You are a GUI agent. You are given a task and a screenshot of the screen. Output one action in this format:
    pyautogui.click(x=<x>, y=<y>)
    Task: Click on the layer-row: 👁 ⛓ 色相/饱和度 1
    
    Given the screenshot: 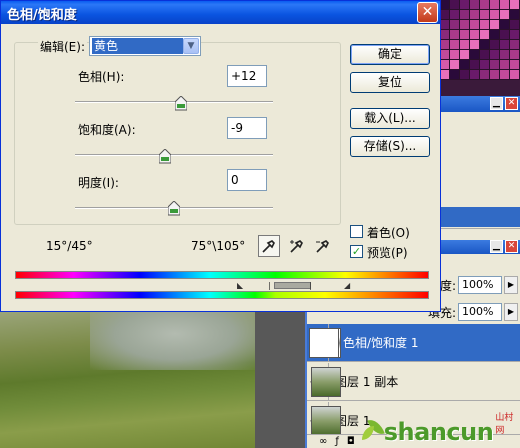 What is the action you would take?
    pyautogui.click(x=413, y=342)
    